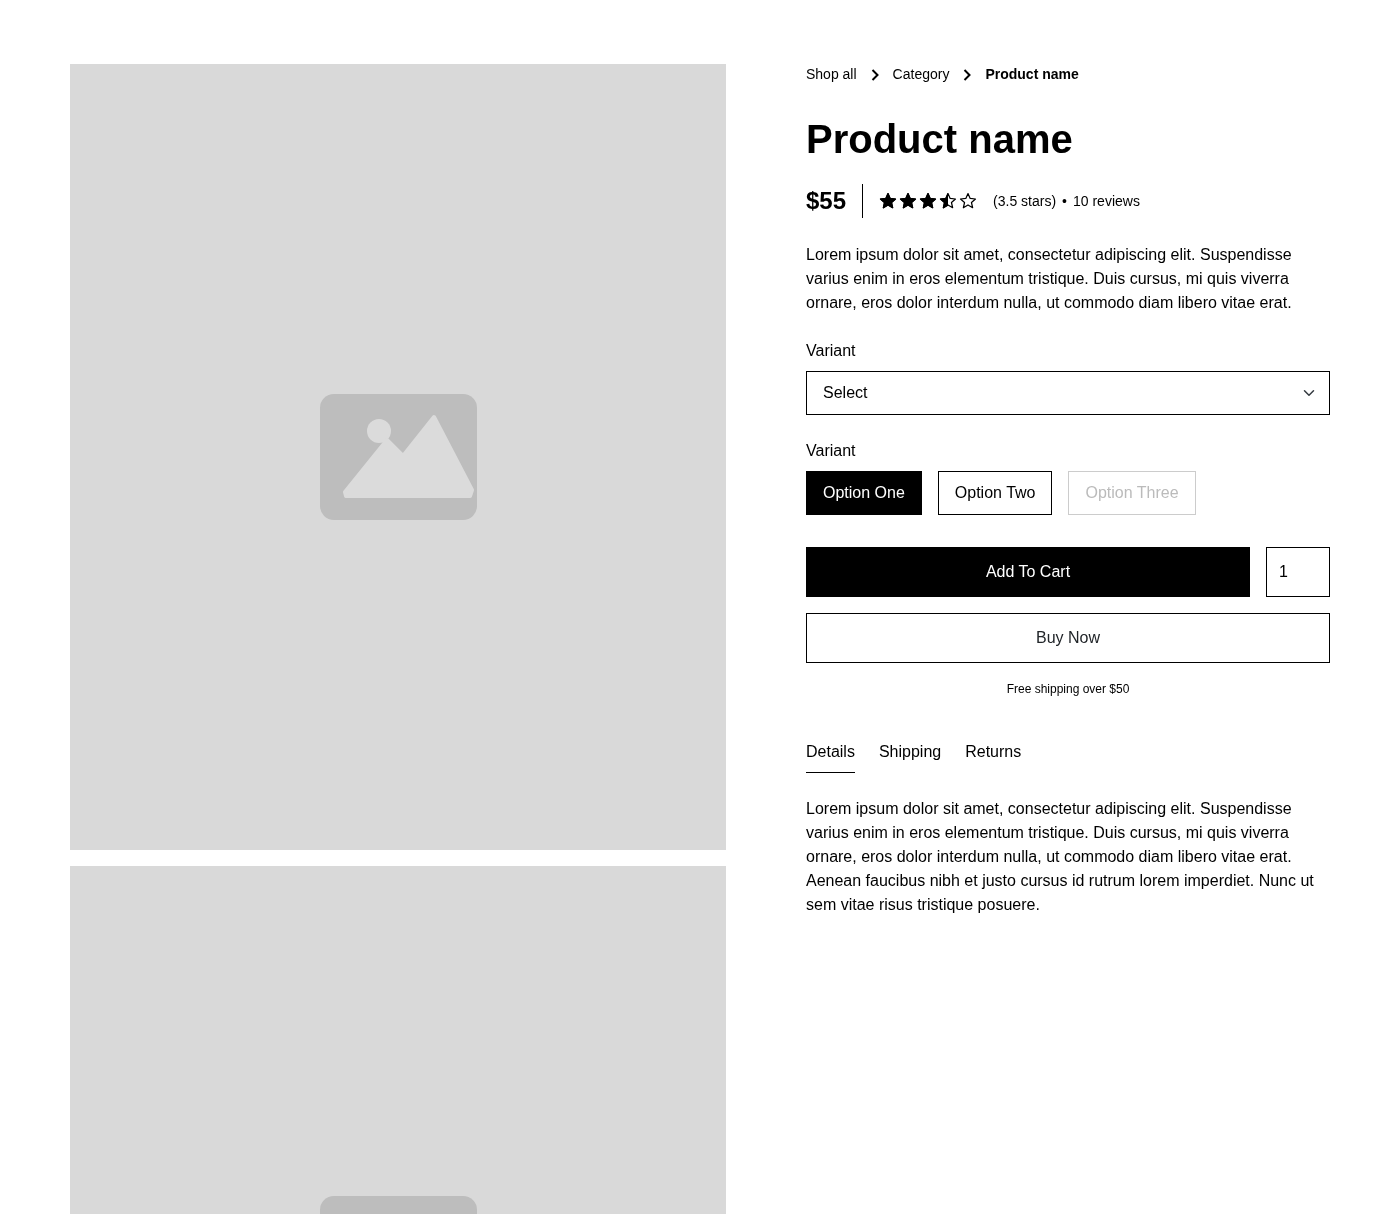 The width and height of the screenshot is (1400, 1214). Describe the element at coordinates (1106, 201) in the screenshot. I see `review-count: 10 reviews` at that location.